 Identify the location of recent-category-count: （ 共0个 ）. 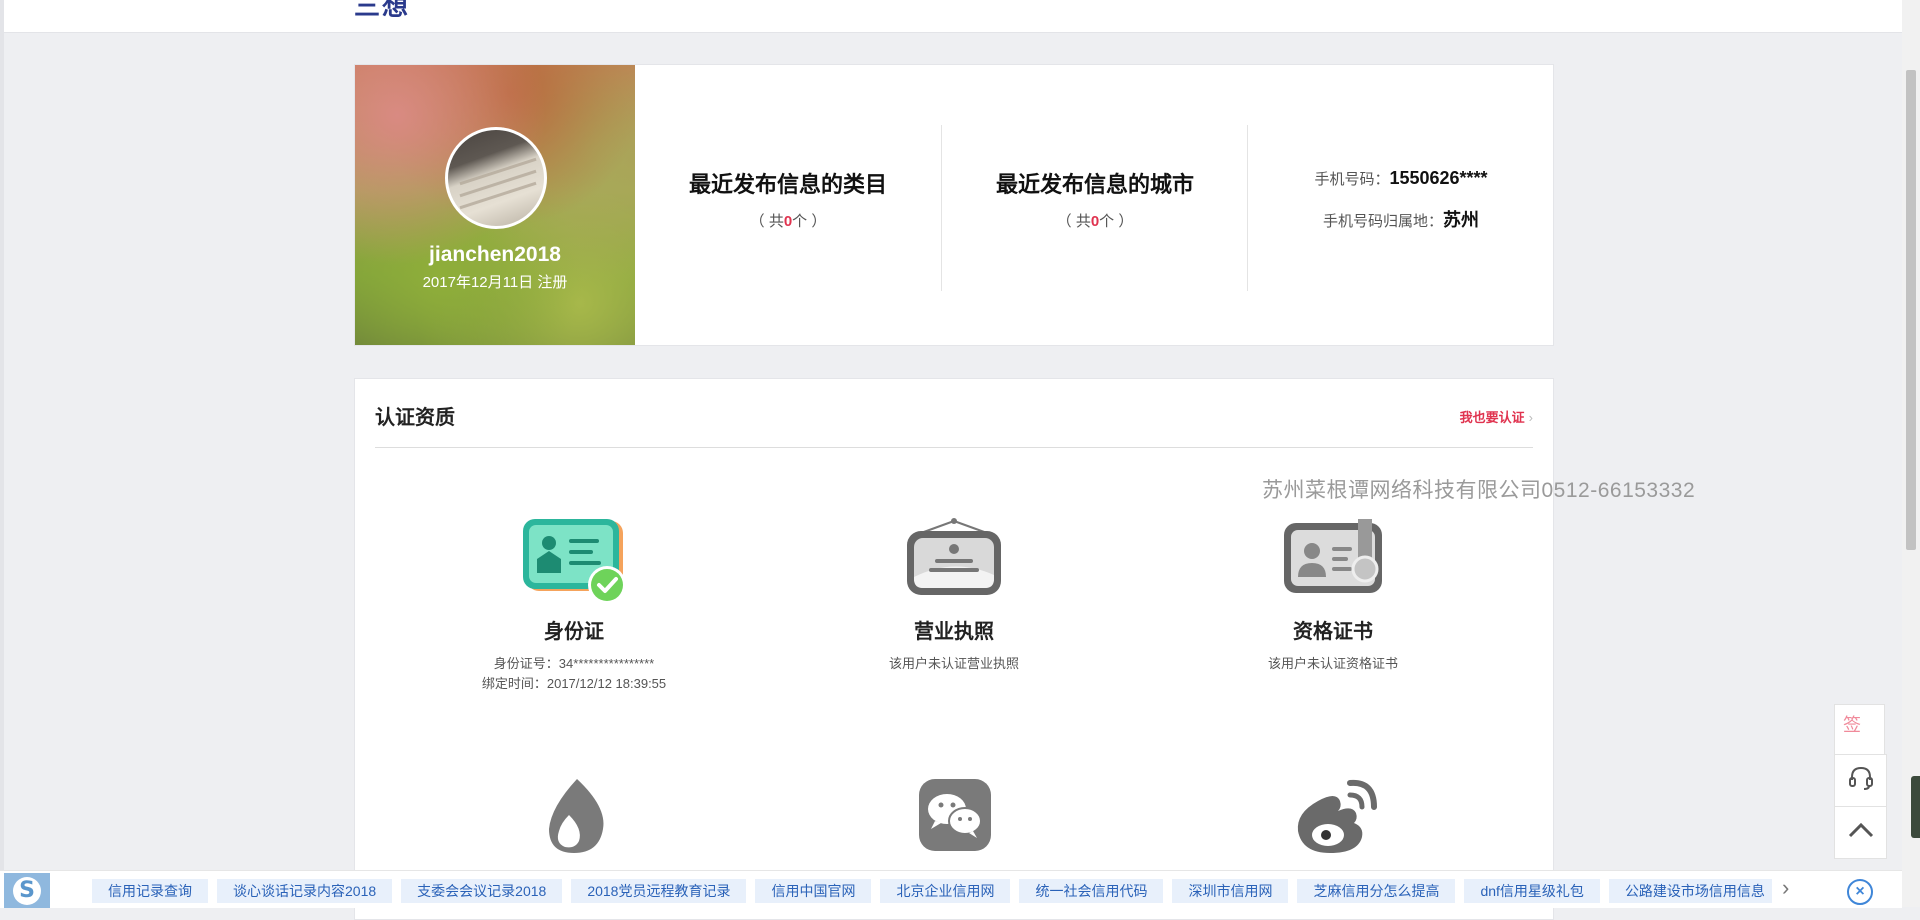
(788, 221).